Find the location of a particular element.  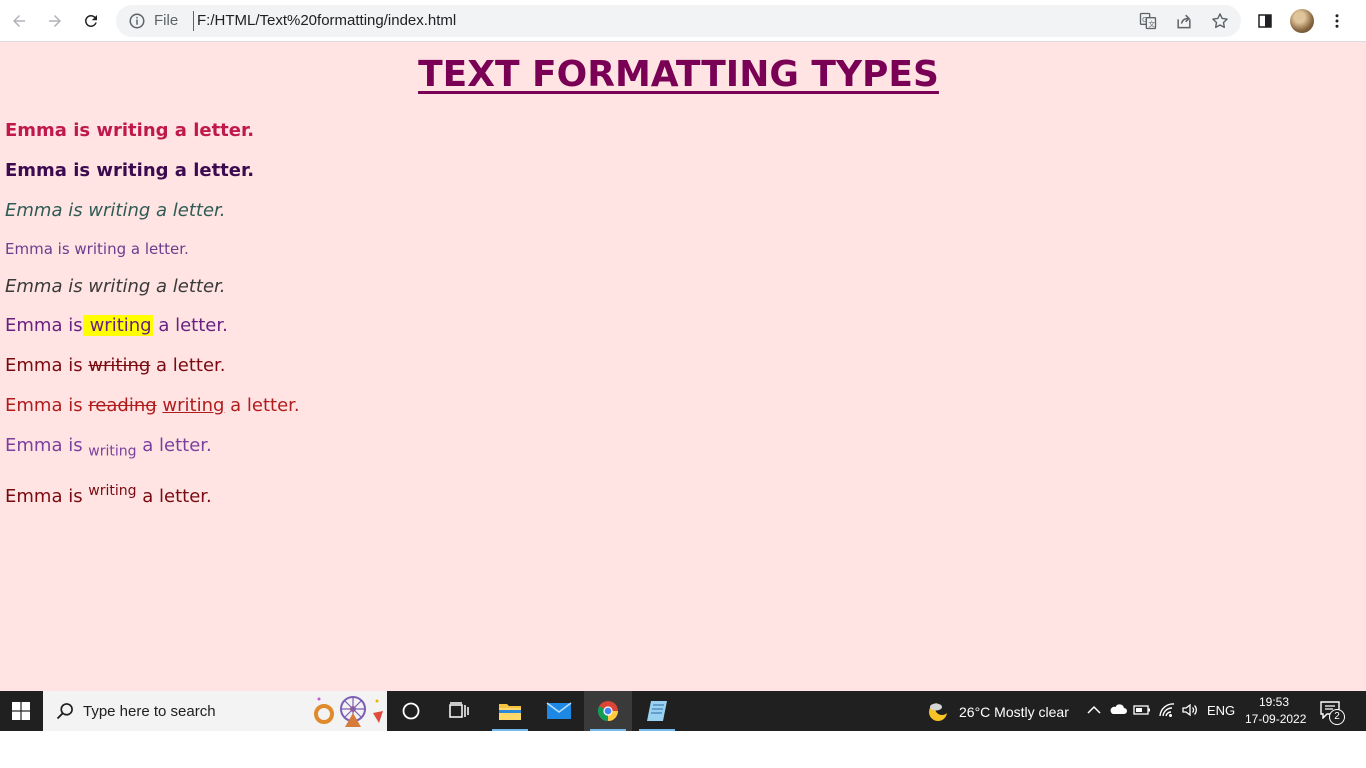

sub-line-before: Emma is is located at coordinates (47, 445).